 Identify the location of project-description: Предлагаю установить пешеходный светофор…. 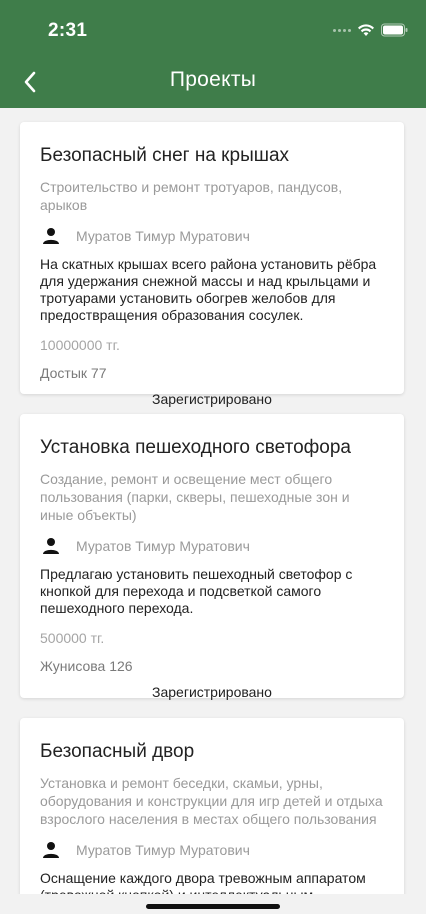
(196, 591).